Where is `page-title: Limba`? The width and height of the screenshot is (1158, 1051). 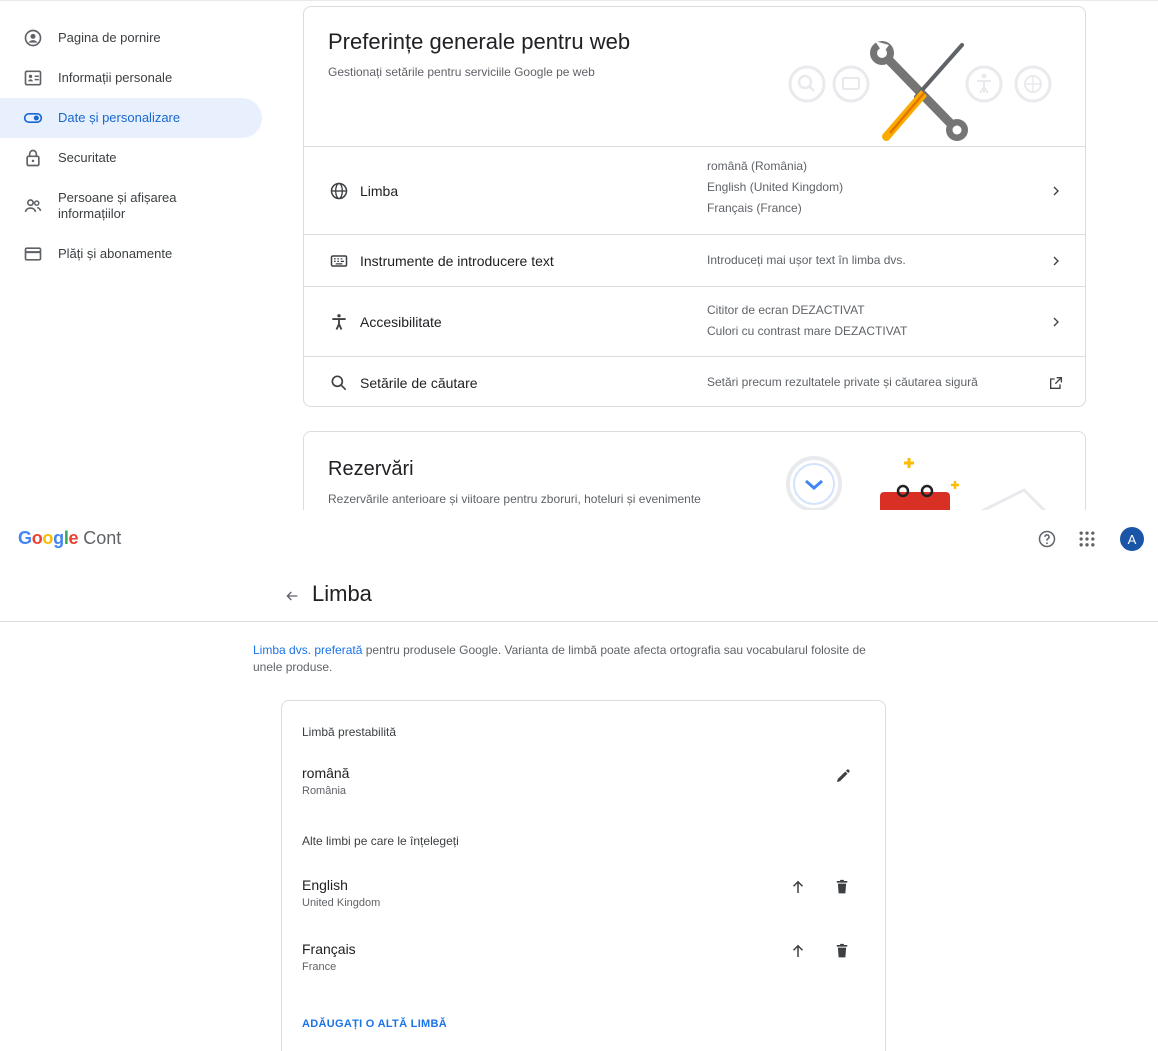
page-title: Limba is located at coordinates (342, 593).